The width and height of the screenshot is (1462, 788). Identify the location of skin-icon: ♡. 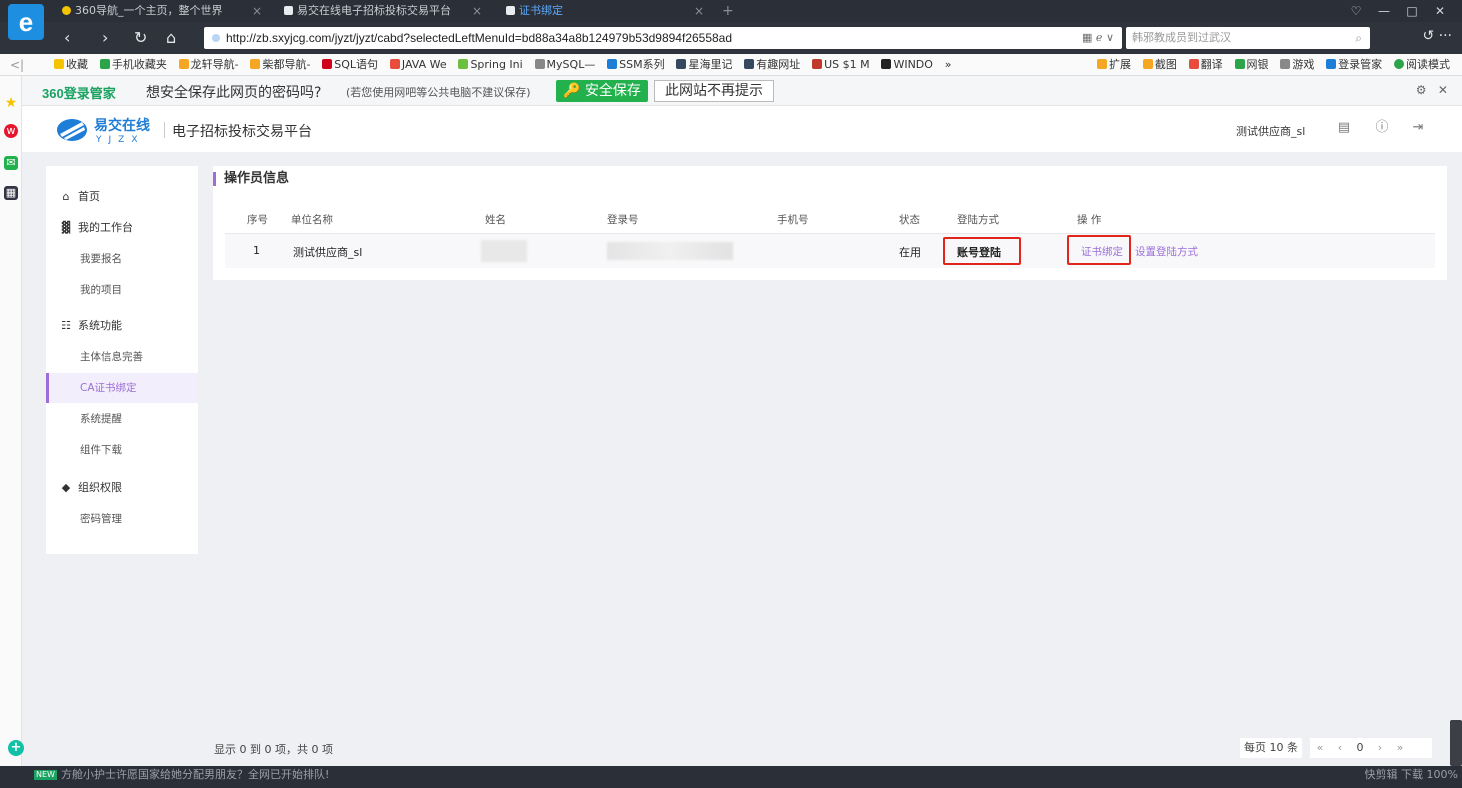
(1356, 11).